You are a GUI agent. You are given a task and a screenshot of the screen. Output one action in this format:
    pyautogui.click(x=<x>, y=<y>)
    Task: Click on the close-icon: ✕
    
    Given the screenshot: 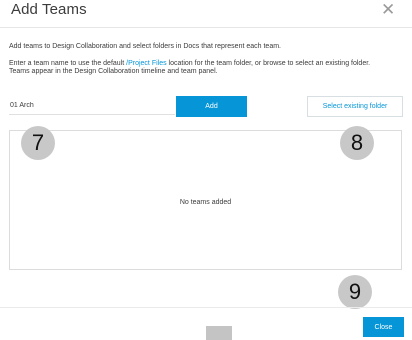 What is the action you would take?
    pyautogui.click(x=388, y=10)
    